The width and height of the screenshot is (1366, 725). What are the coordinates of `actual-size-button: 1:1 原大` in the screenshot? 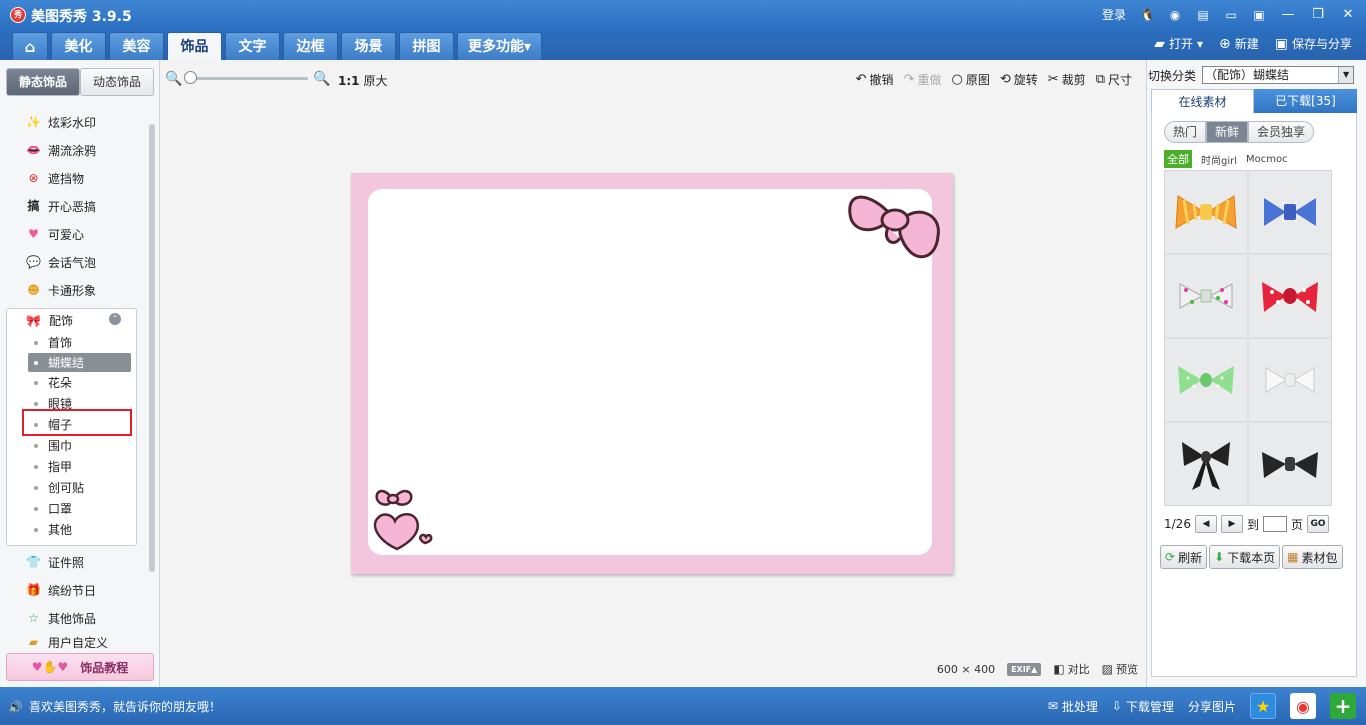 It's located at (363, 80).